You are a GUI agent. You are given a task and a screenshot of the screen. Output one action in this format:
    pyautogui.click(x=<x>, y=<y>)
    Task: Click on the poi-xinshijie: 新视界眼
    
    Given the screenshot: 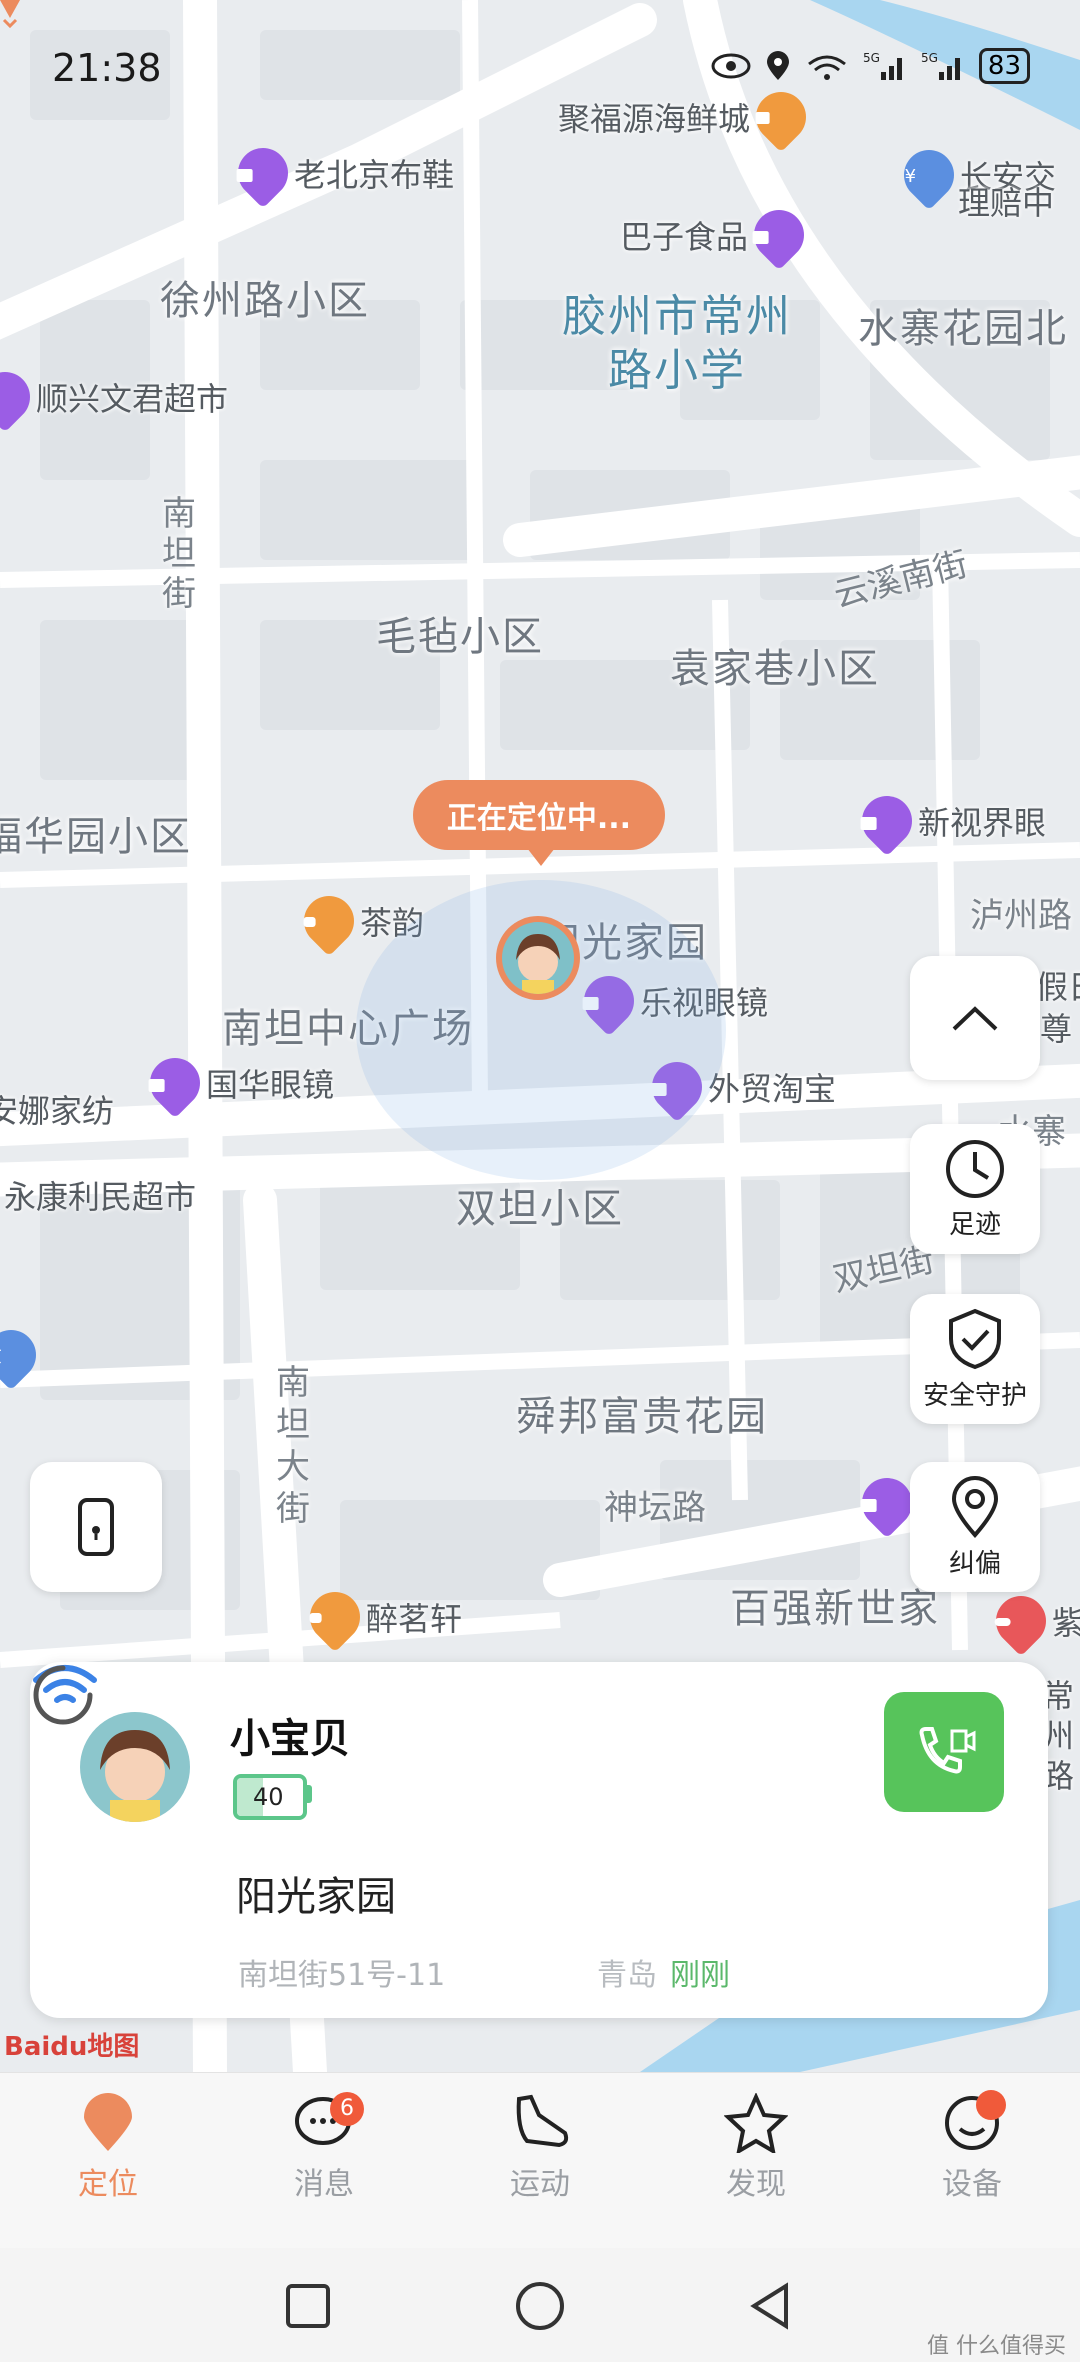 What is the action you would take?
    pyautogui.click(x=948, y=821)
    